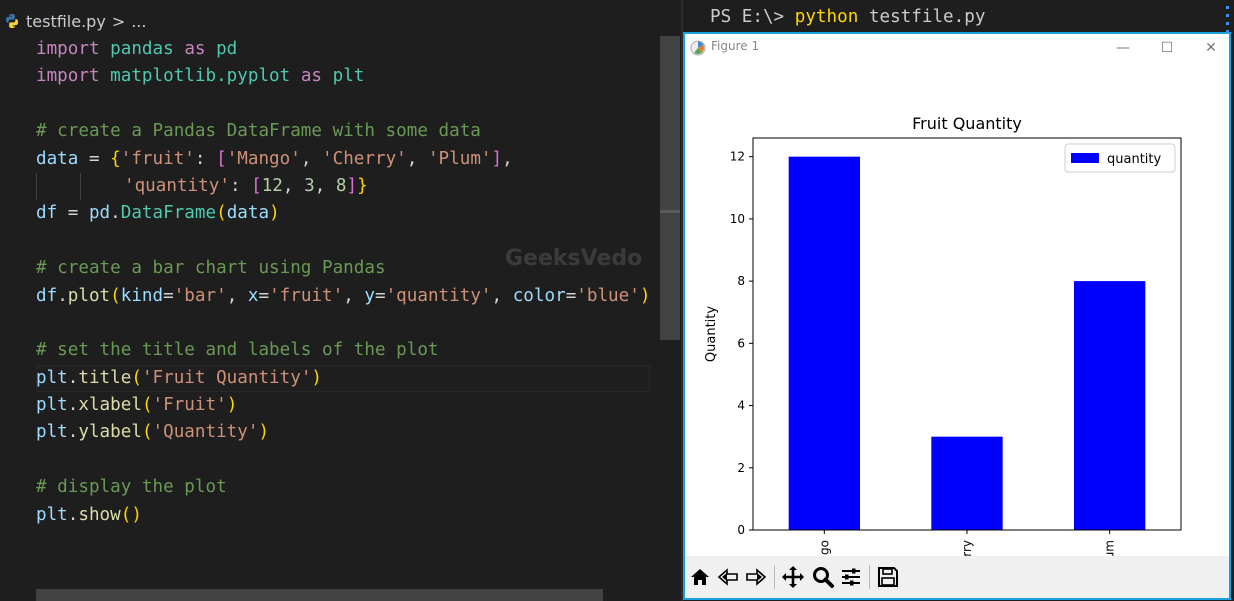 The image size is (1234, 601). What do you see at coordinates (68, 76) in the screenshot?
I see `code-token: import` at bounding box center [68, 76].